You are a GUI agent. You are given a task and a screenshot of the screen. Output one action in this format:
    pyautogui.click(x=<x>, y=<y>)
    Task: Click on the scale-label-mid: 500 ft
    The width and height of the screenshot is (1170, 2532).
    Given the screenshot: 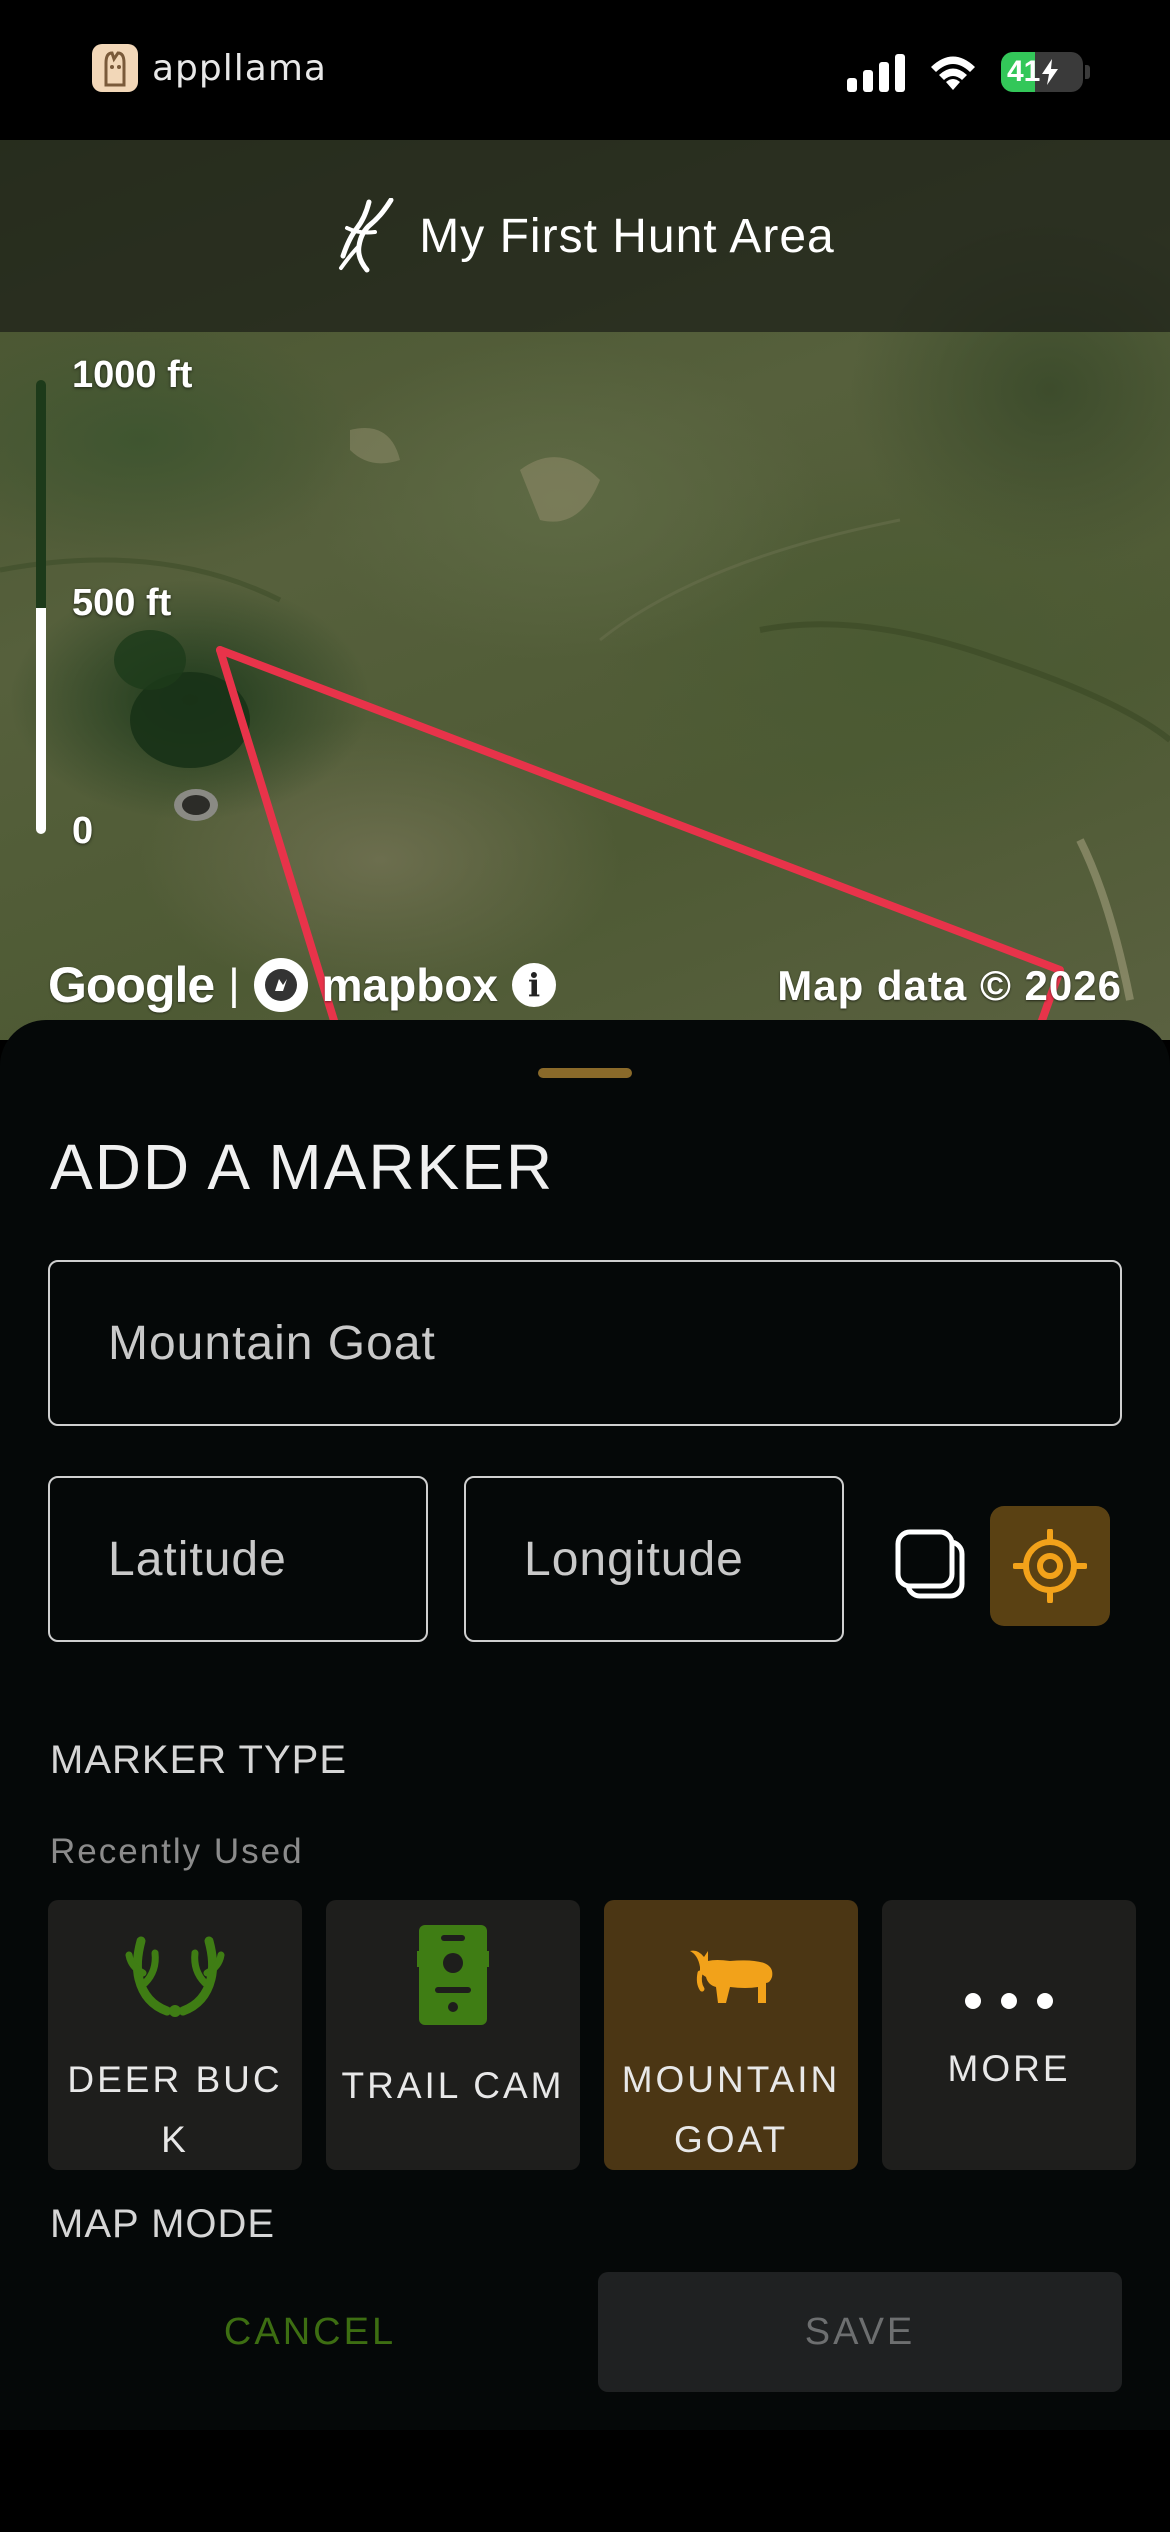 What is the action you would take?
    pyautogui.click(x=122, y=603)
    